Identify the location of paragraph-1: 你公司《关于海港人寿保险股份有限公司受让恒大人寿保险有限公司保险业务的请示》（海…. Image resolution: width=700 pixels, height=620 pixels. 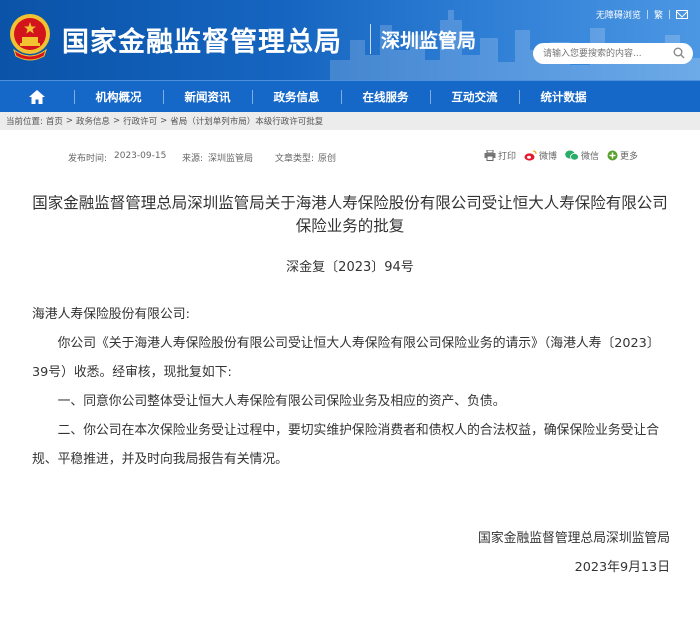
(346, 358).